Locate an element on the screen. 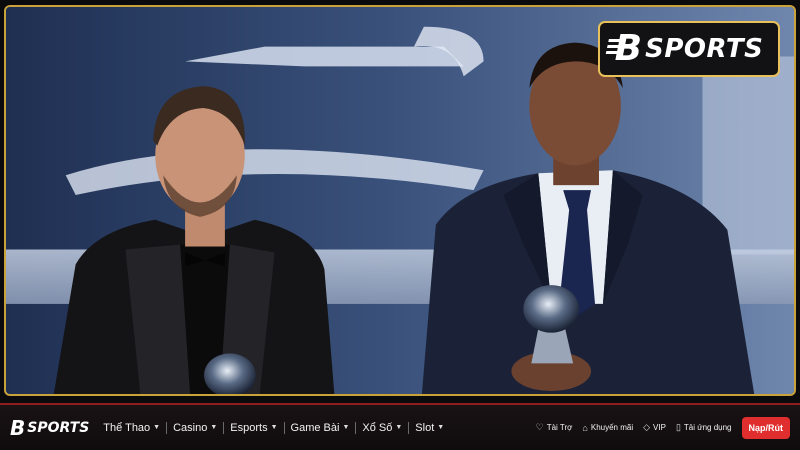 This screenshot has height=450, width=800. link-tai-ung-dung: ▯ Tải ứng dụng is located at coordinates (704, 427).